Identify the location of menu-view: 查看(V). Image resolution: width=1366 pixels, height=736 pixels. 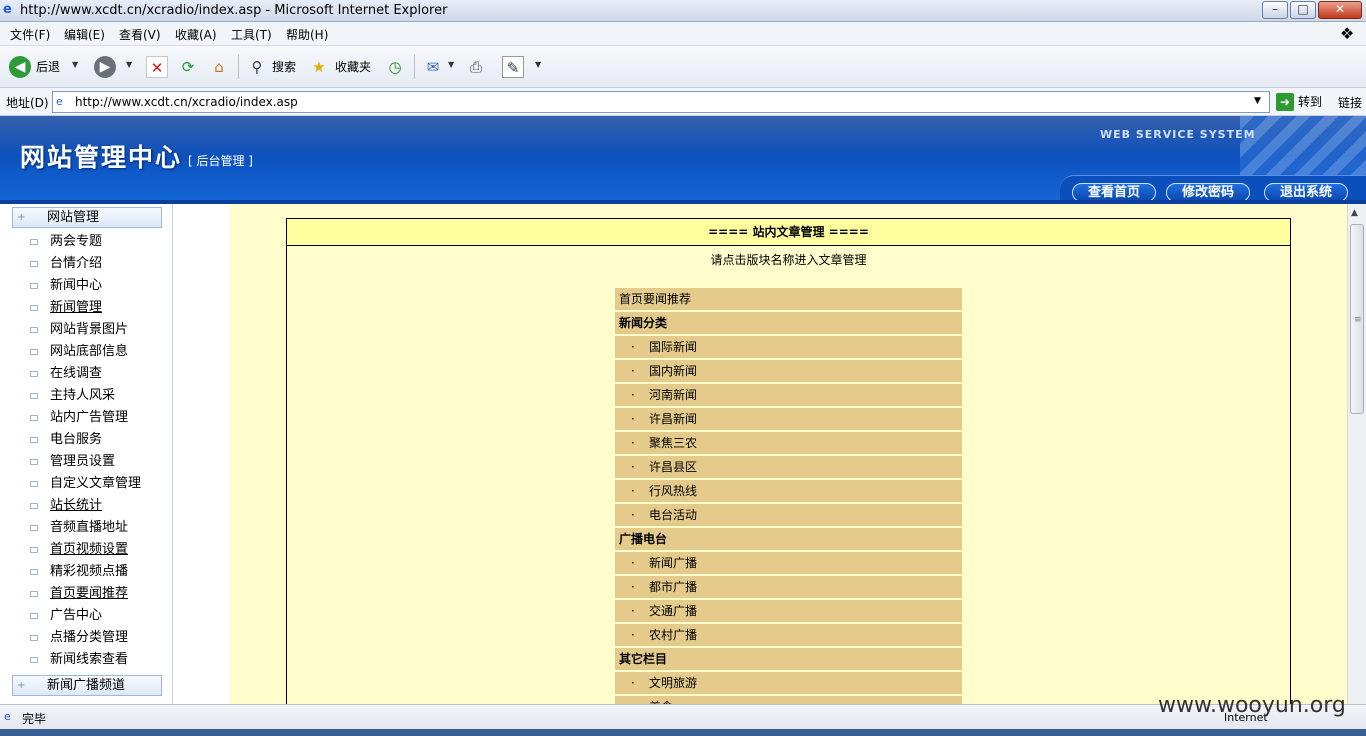
(140, 34).